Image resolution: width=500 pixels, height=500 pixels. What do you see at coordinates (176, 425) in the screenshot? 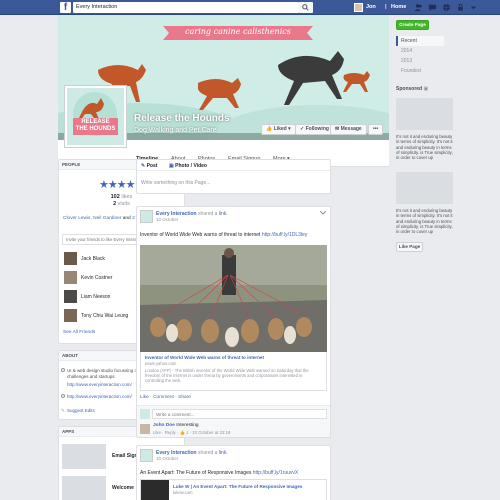
I see `comment: John Doe Interesting` at bounding box center [176, 425].